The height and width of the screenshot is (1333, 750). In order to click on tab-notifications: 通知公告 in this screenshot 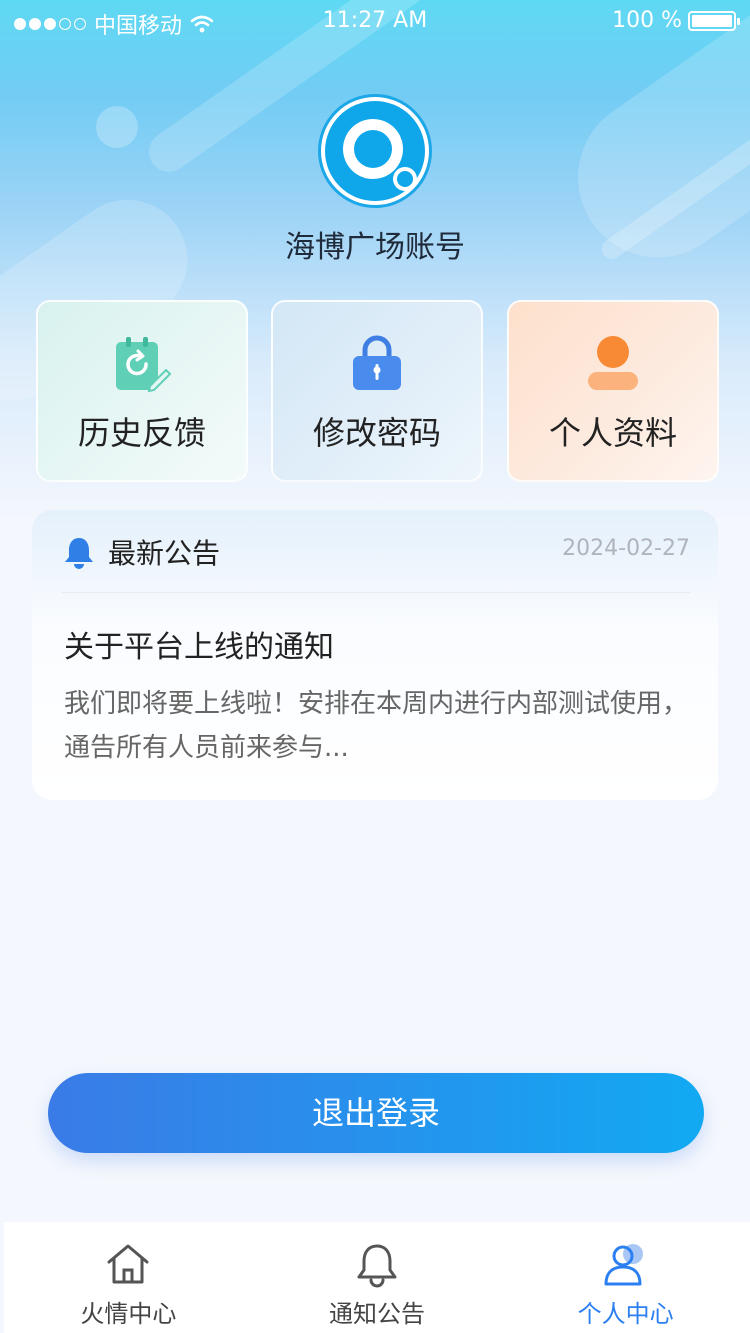, I will do `click(377, 1277)`.